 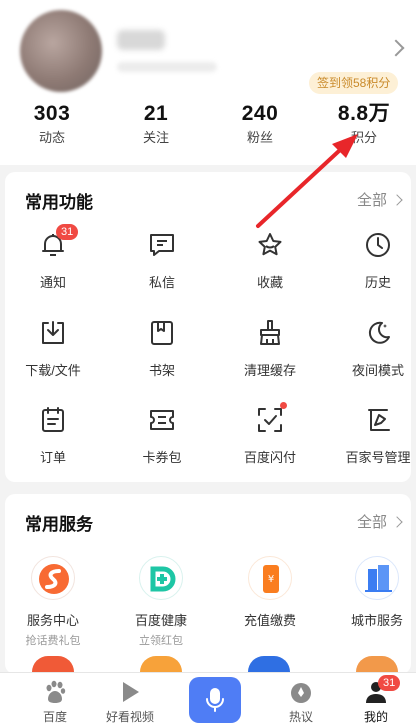 What do you see at coordinates (269, 282) in the screenshot?
I see `func-label: 收藏` at bounding box center [269, 282].